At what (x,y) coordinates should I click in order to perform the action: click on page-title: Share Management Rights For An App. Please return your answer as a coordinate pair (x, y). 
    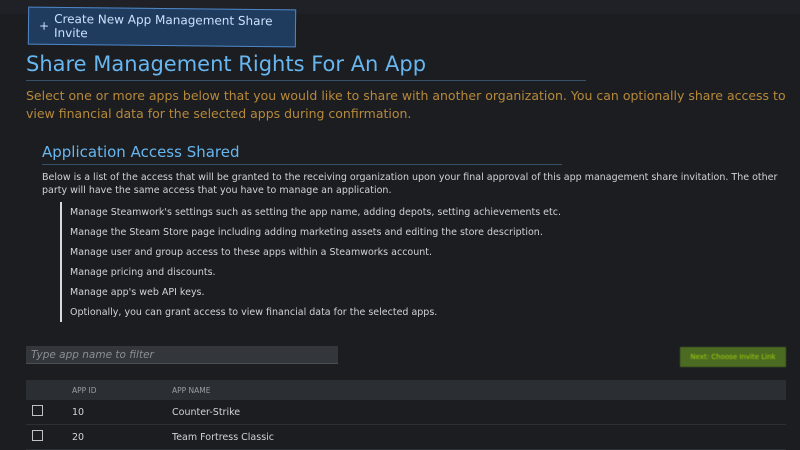
    Looking at the image, I should click on (306, 66).